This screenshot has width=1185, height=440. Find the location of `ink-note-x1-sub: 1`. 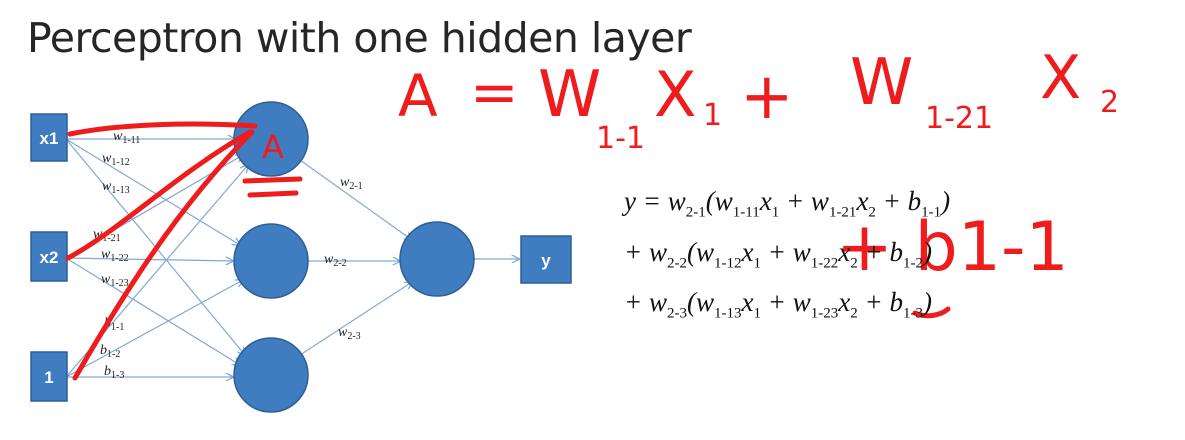

ink-note-x1-sub: 1 is located at coordinates (712, 115).